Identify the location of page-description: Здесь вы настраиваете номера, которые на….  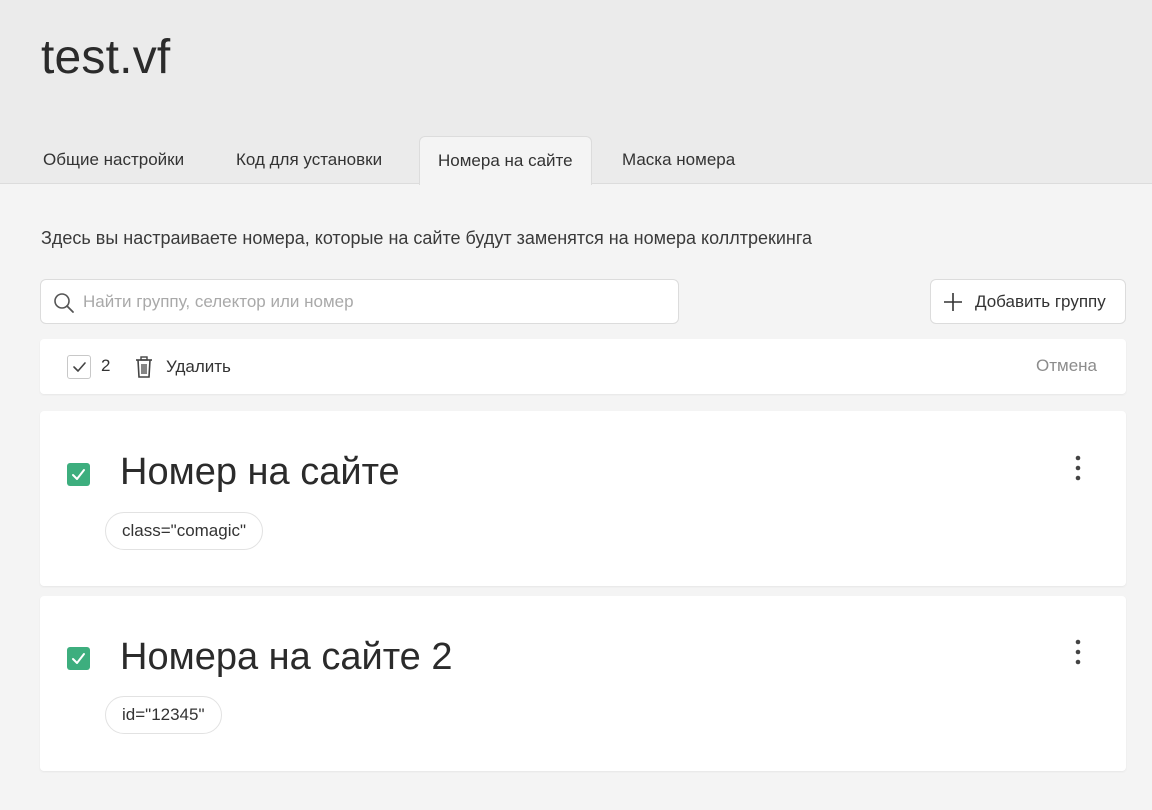
(427, 238).